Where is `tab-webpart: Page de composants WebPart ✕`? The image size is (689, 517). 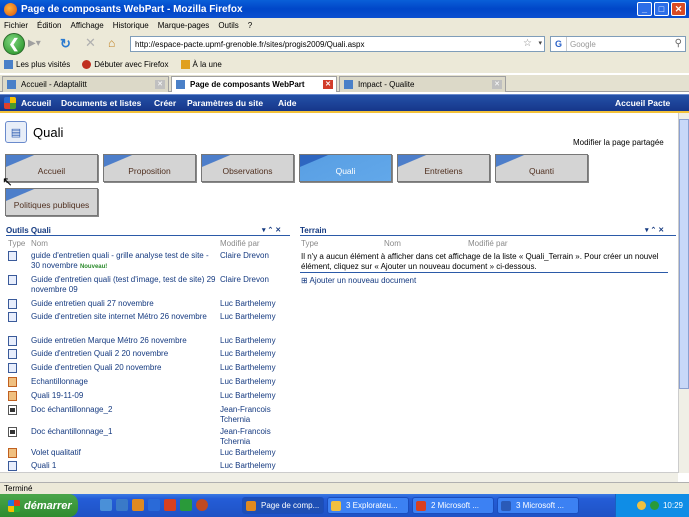 tab-webpart: Page de composants WebPart ✕ is located at coordinates (254, 84).